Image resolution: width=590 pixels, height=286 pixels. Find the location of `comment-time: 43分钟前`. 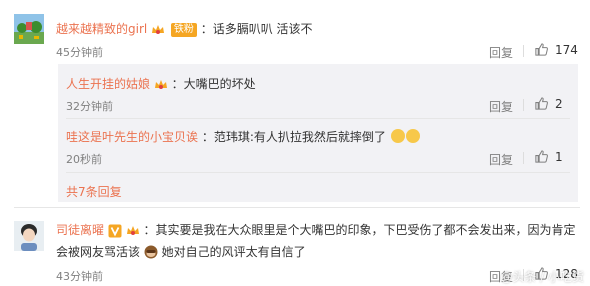

comment-time: 43分钟前 is located at coordinates (79, 276).